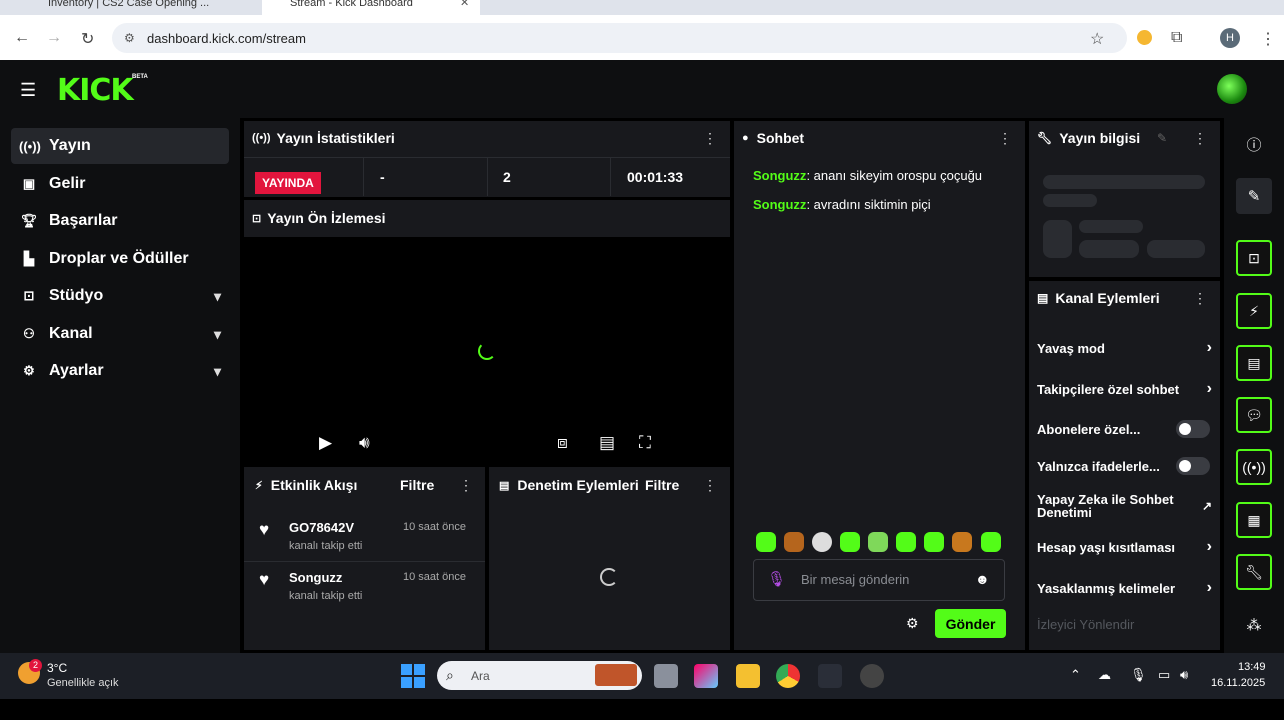  Describe the element at coordinates (1254, 572) in the screenshot. I see `wrench-icon: 🔧︎` at that location.